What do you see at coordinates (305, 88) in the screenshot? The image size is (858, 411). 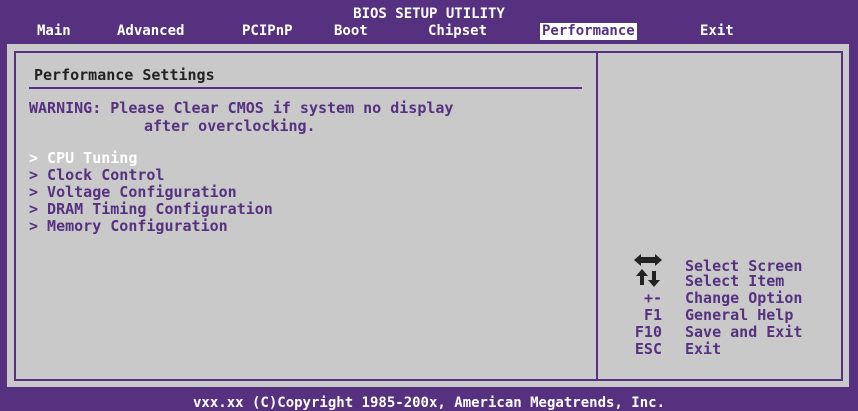 I see `title-divider` at bounding box center [305, 88].